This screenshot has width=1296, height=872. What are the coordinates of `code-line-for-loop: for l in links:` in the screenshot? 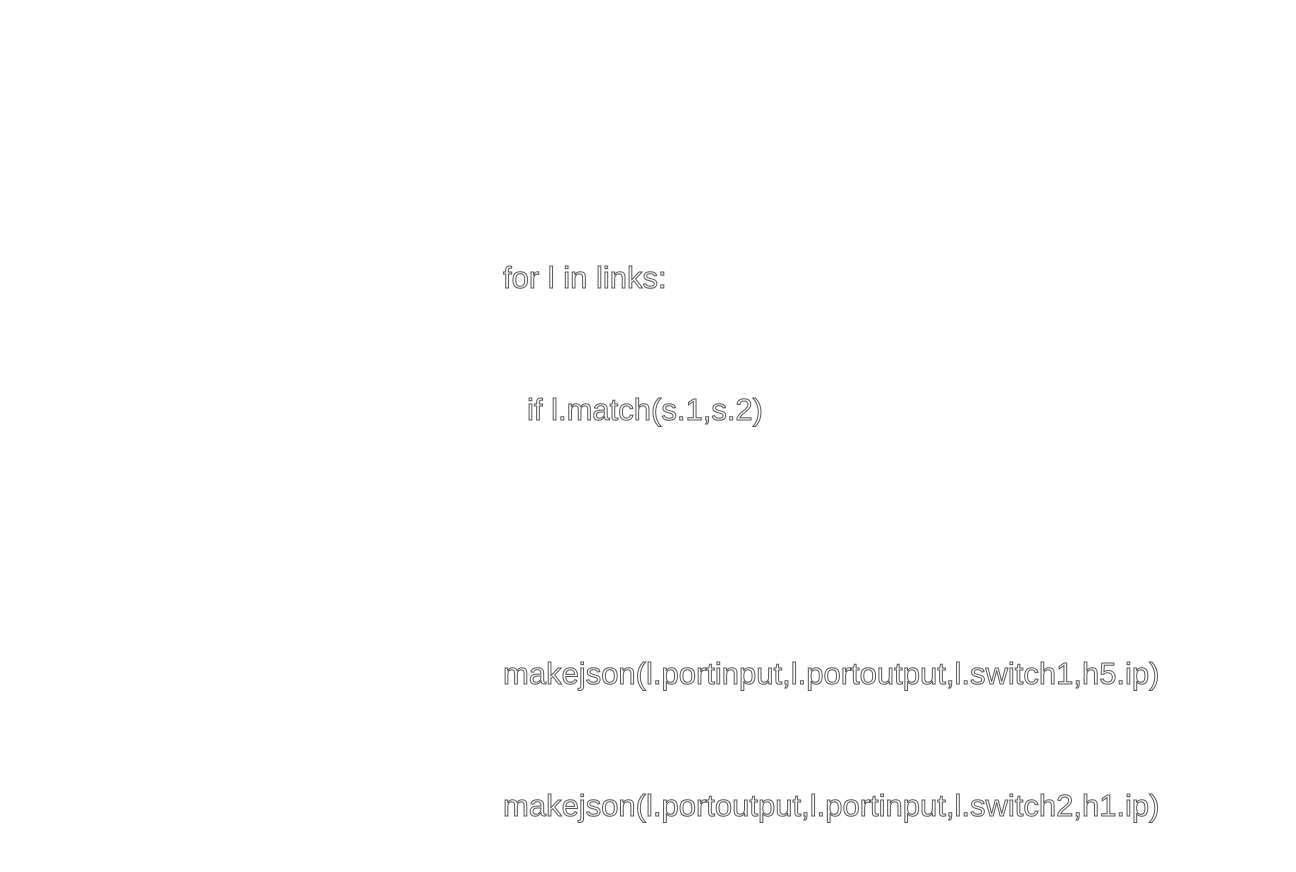 It's located at (585, 278).